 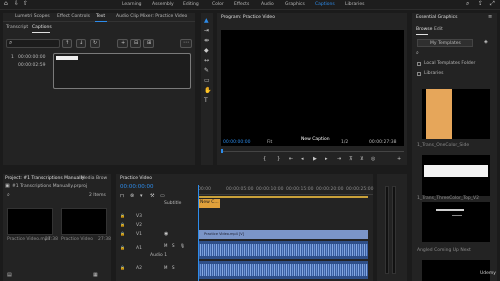 I want to click on add-button-icon: +, so click(x=399, y=159).